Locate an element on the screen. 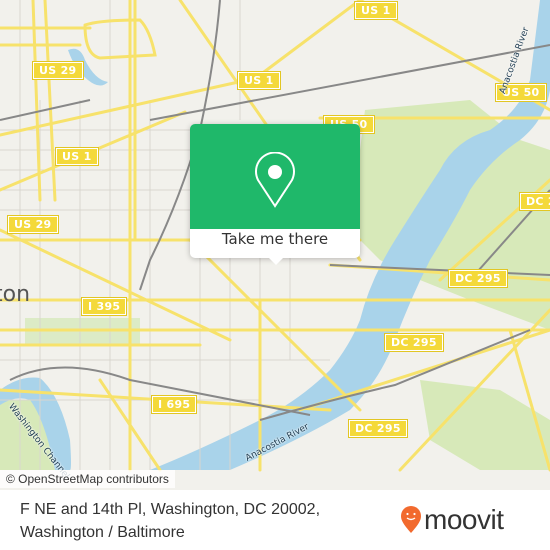 The image size is (550, 550). location-popup: Take me there is located at coordinates (275, 194).